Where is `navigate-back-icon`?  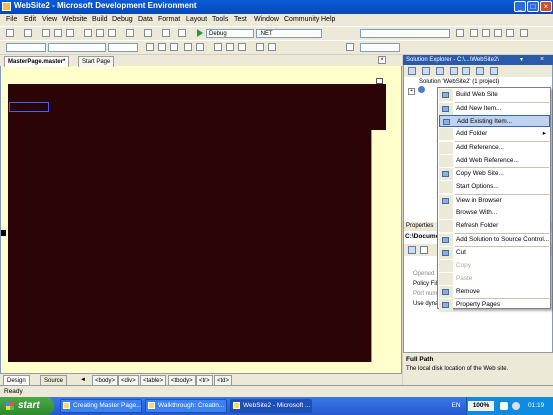
navigate-back-icon is located at coordinates (166, 33).